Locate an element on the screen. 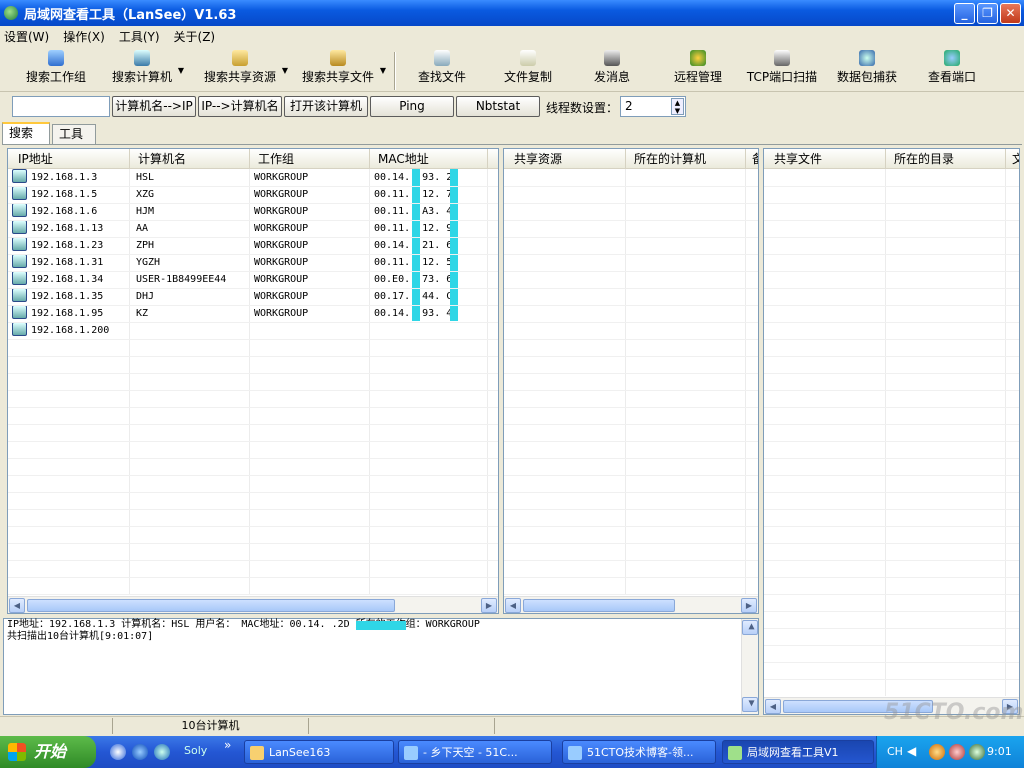 The height and width of the screenshot is (768, 1024). table-cell: 192.168.1.34 is located at coordinates (67, 279).